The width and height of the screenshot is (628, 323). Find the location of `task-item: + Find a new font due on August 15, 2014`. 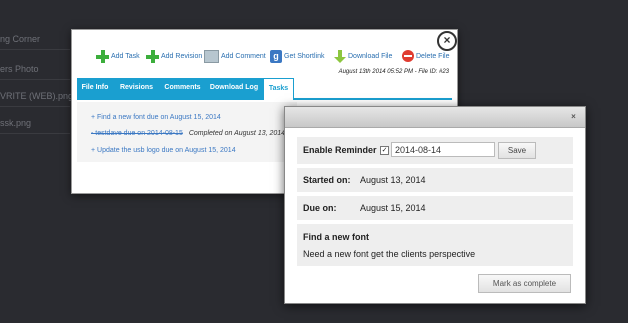

task-item: + Find a new font due on August 15, 2014 is located at coordinates (156, 117).